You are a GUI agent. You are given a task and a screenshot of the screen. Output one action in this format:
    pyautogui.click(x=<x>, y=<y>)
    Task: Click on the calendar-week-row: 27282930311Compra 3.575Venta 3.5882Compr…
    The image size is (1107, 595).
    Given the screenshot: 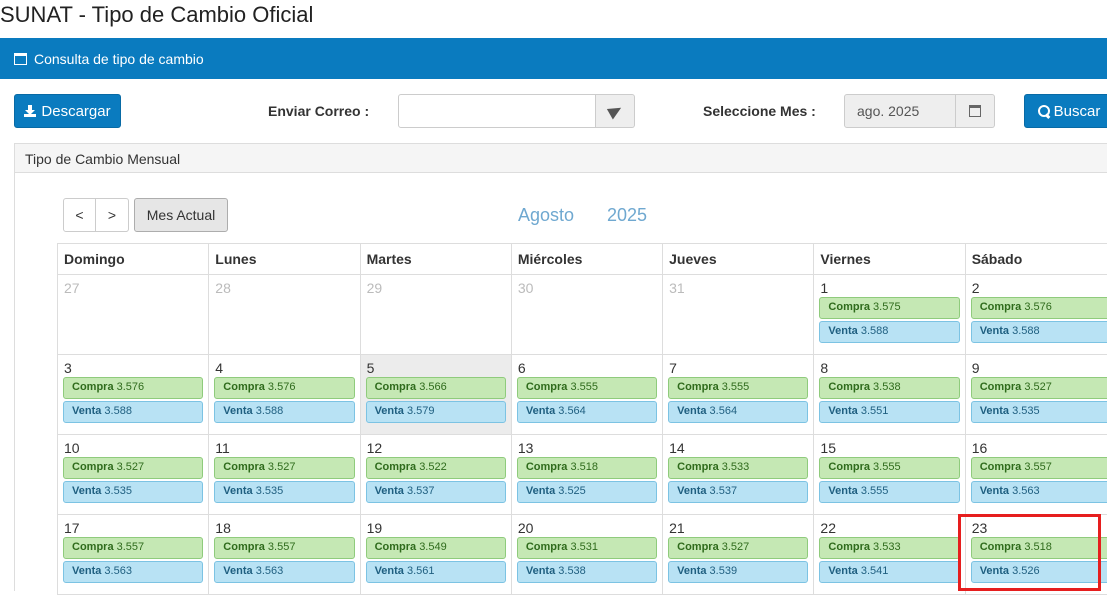 What is the action you would take?
    pyautogui.click(x=582, y=315)
    